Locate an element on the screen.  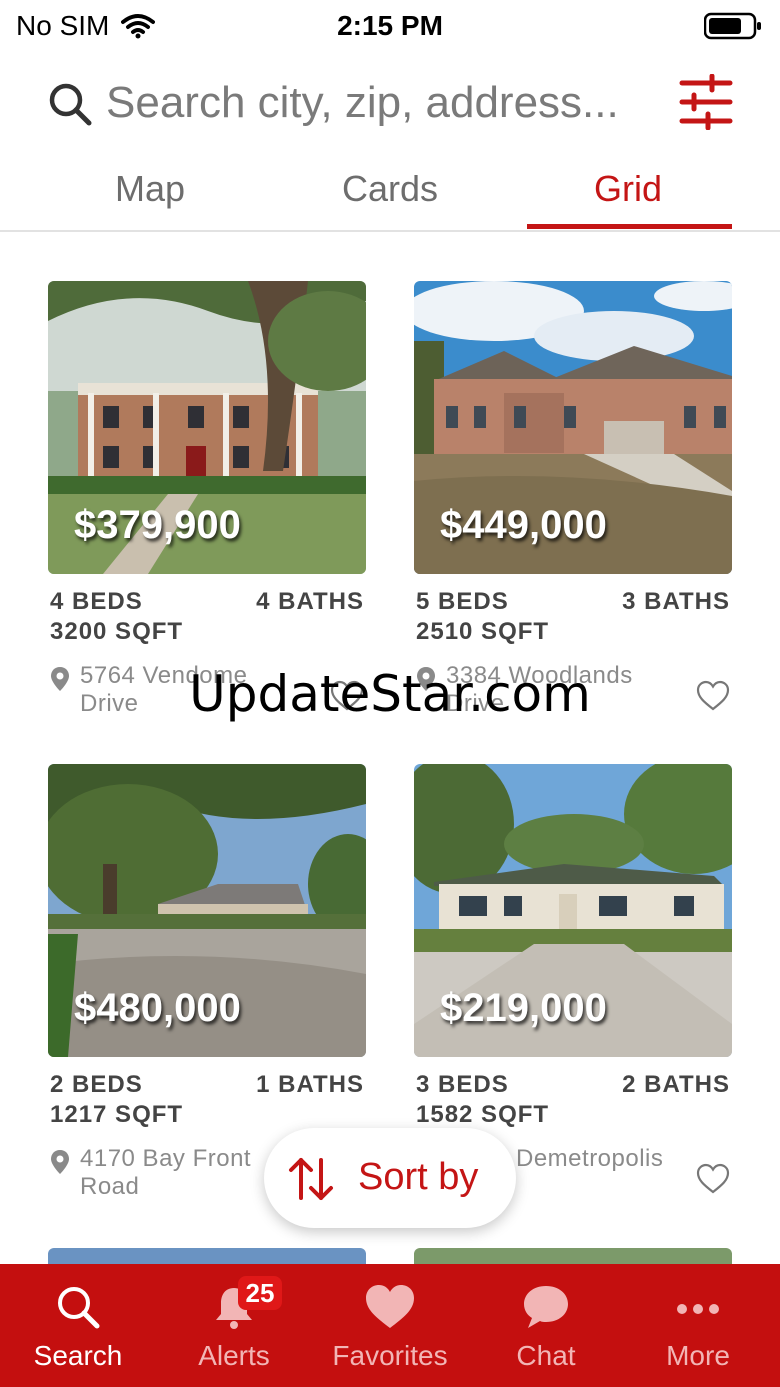
listing-baths: 1 BATHS is located at coordinates (310, 1084).